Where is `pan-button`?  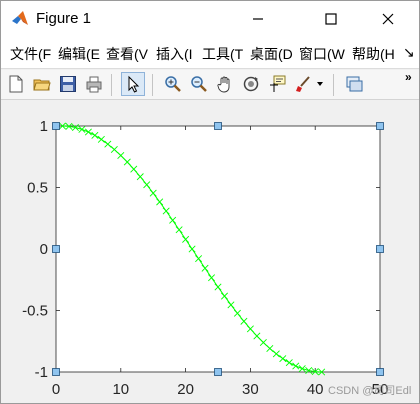
pan-button is located at coordinates (225, 84).